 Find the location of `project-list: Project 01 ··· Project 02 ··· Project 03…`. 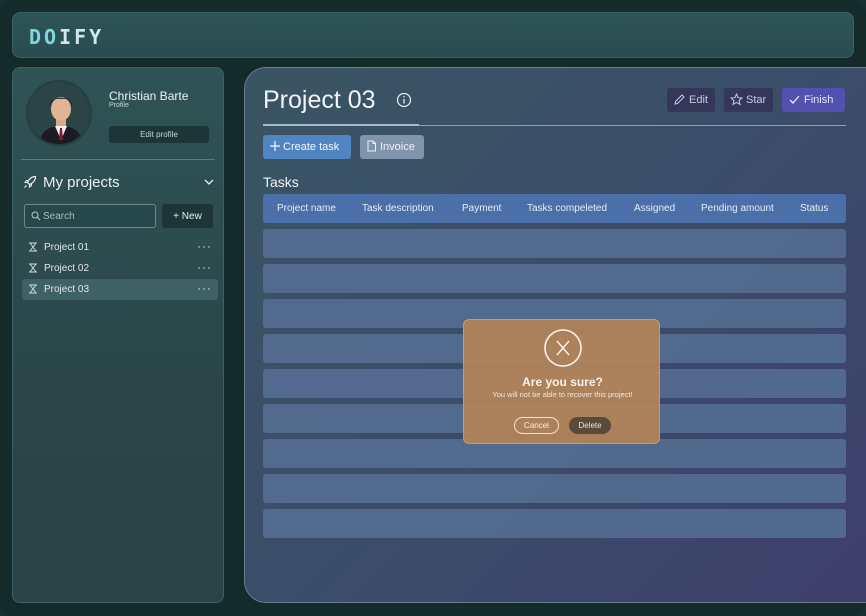

project-list: Project 01 ··· Project 02 ··· Project 03… is located at coordinates (120, 268).